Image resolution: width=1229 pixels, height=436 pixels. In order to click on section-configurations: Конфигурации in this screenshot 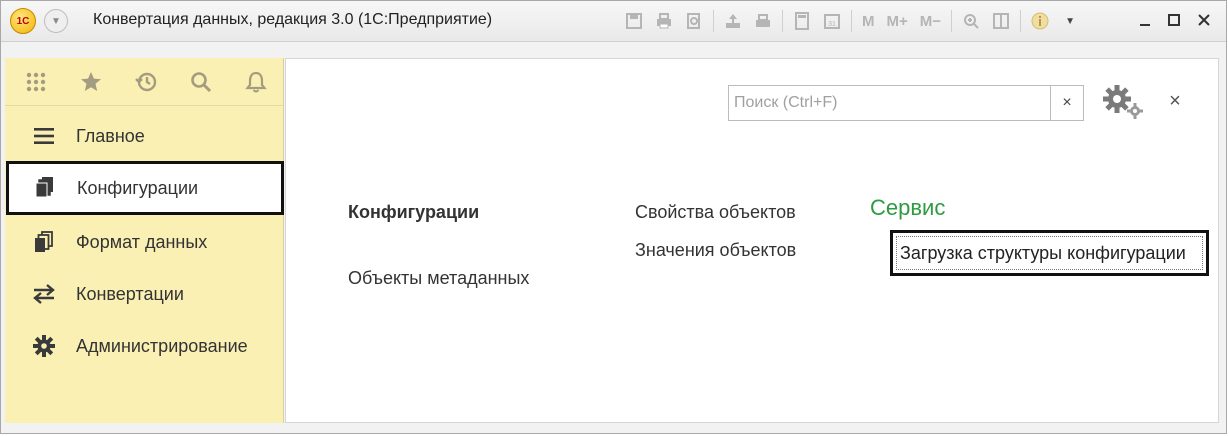, I will do `click(145, 188)`.